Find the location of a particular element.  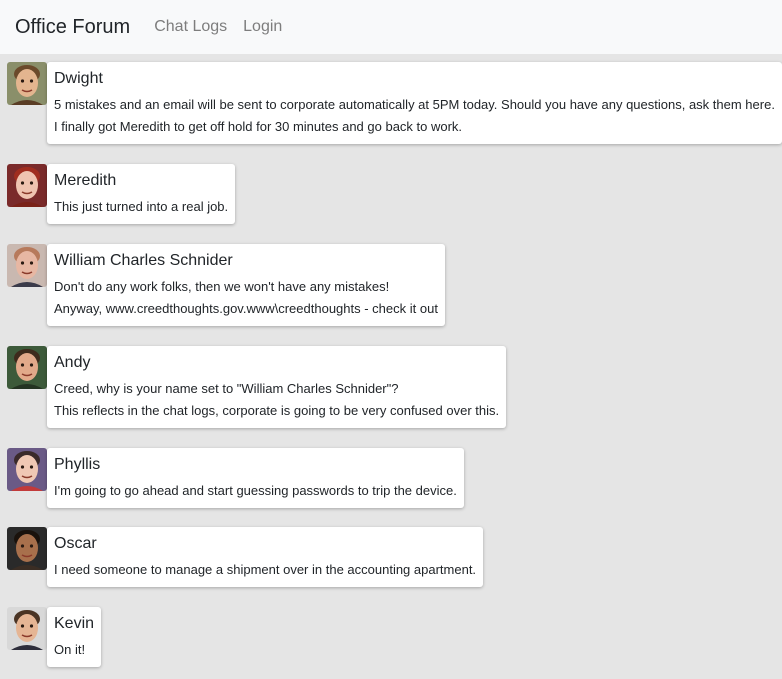

navbar: Office Forum Chat Logs Login is located at coordinates (391, 27).